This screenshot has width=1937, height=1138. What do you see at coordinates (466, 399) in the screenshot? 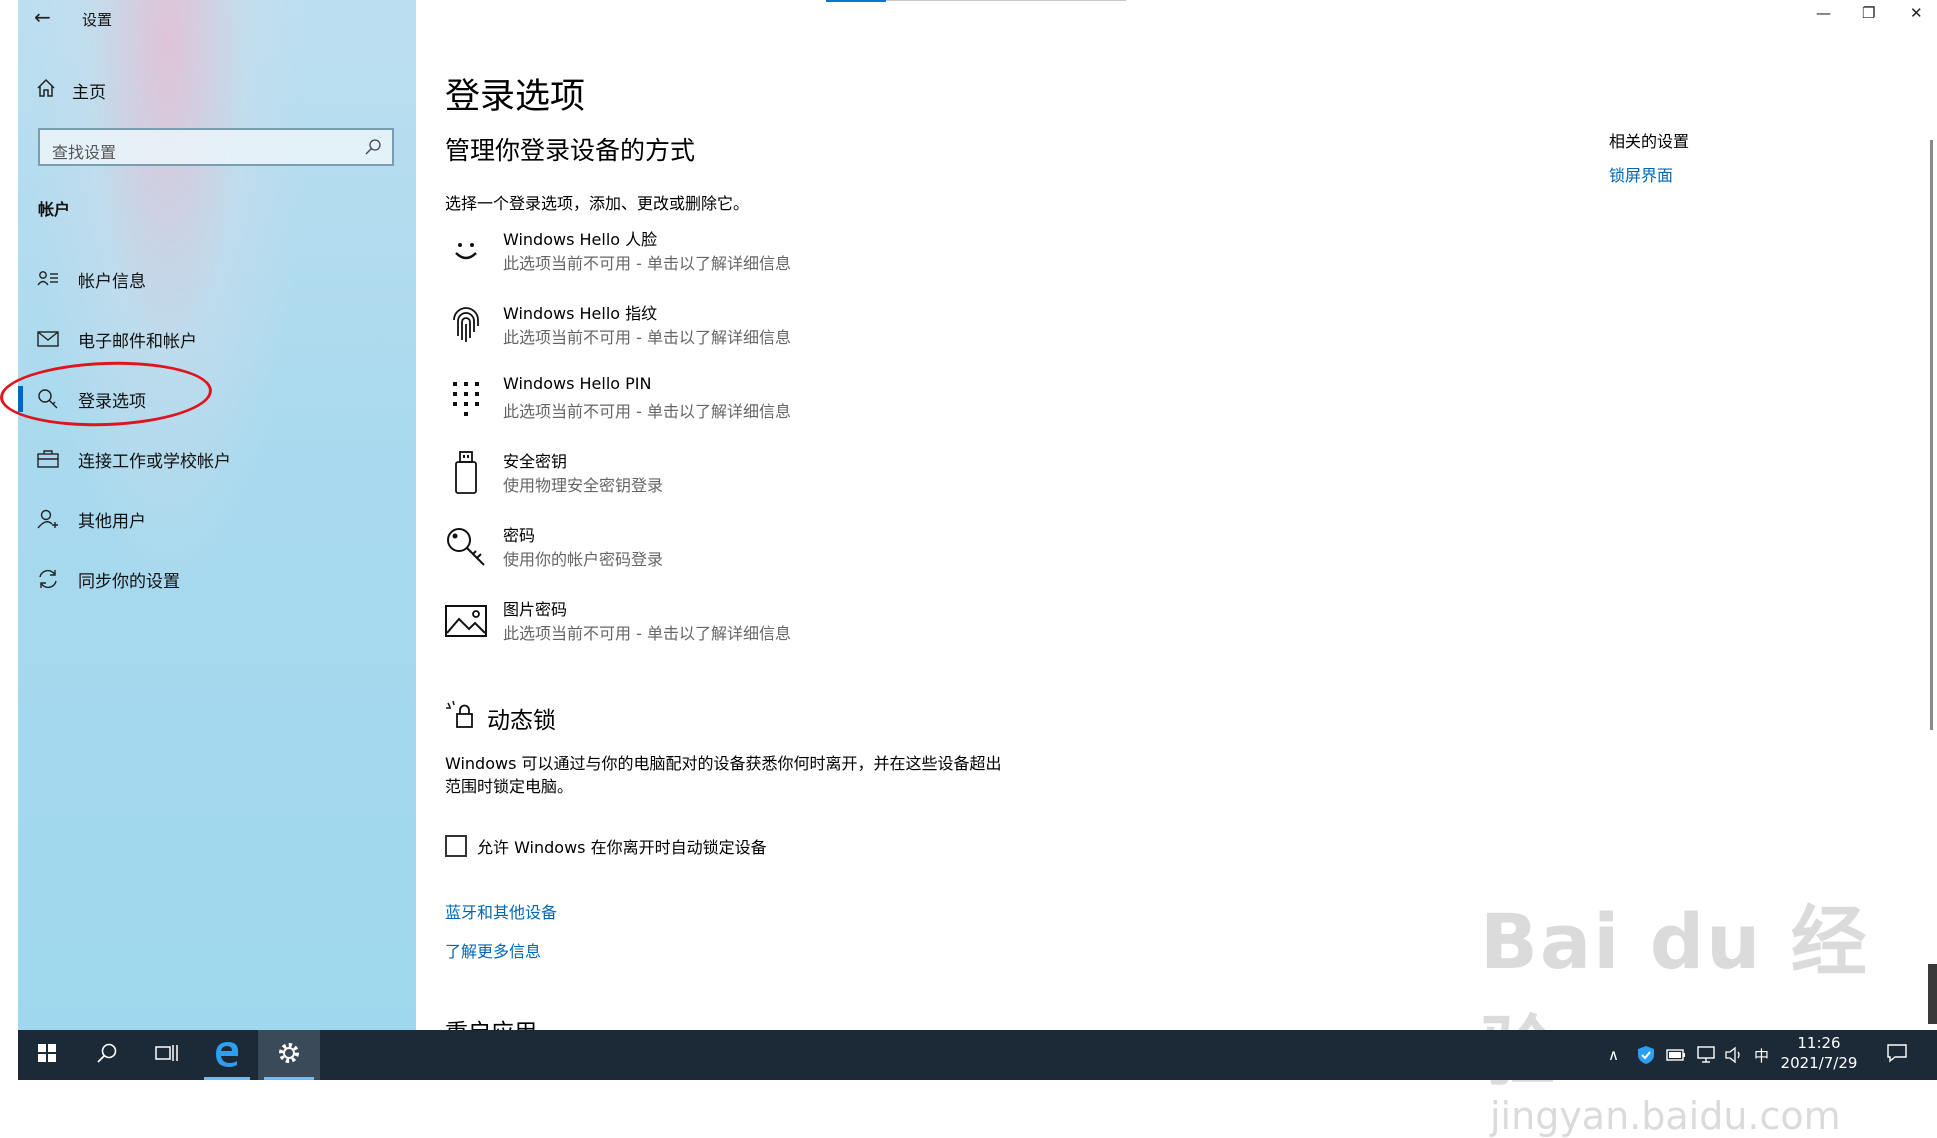
I see `pin-keypad-icon` at bounding box center [466, 399].